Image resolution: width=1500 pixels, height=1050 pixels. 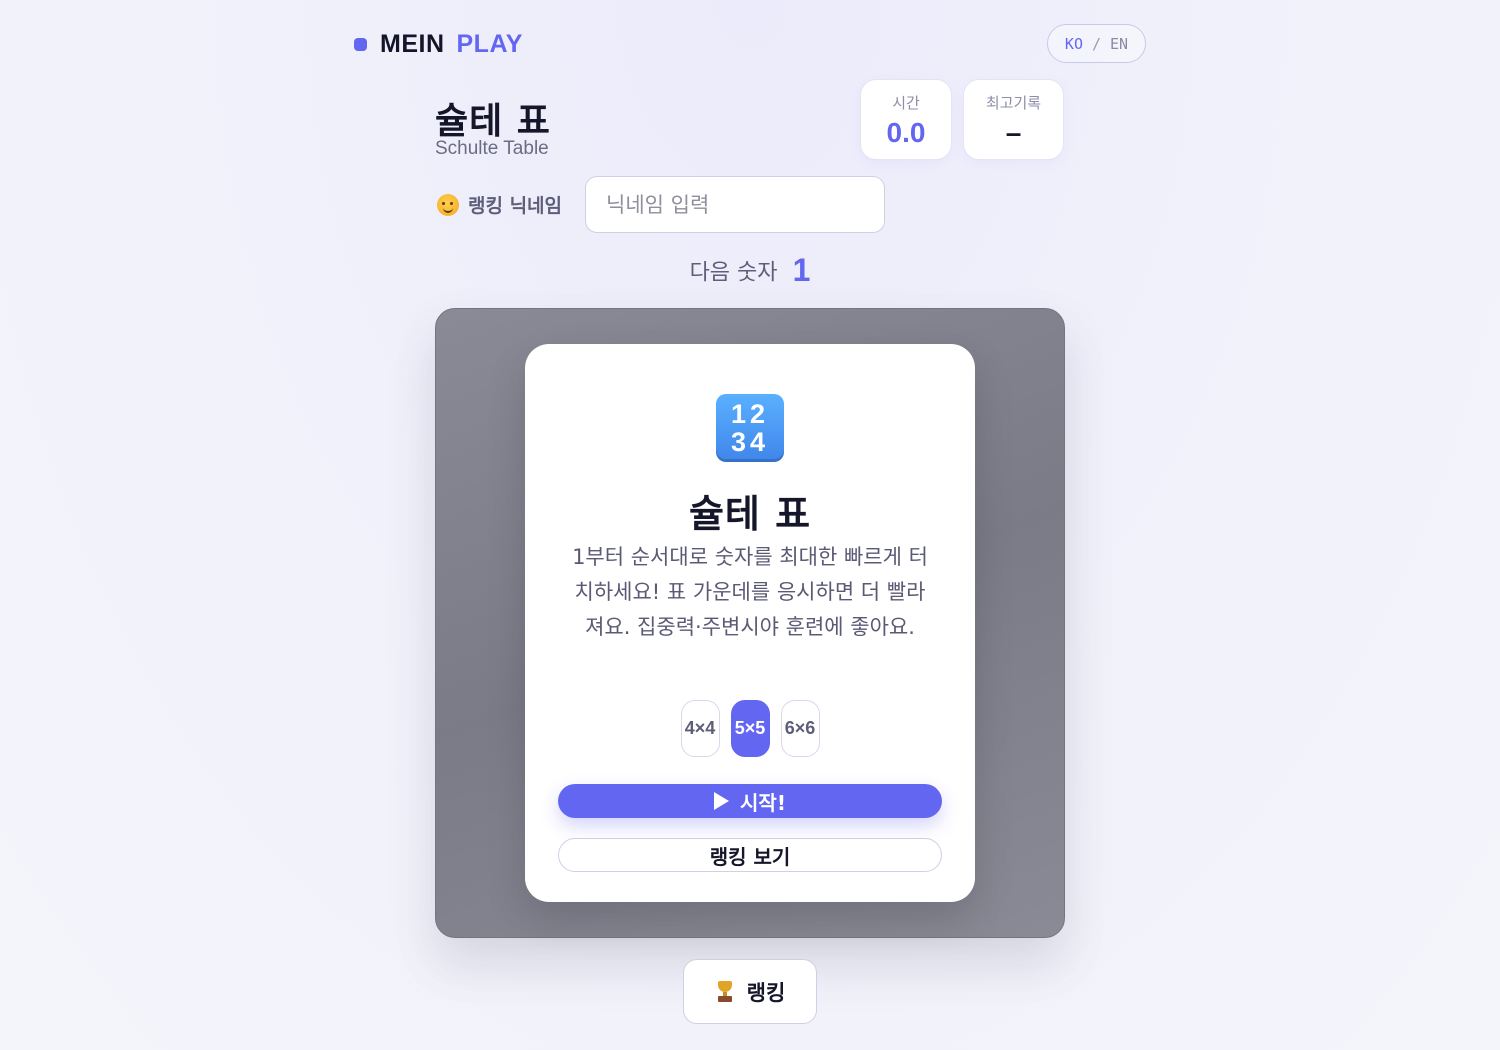 I want to click on smiling-face-icon, so click(x=448, y=204).